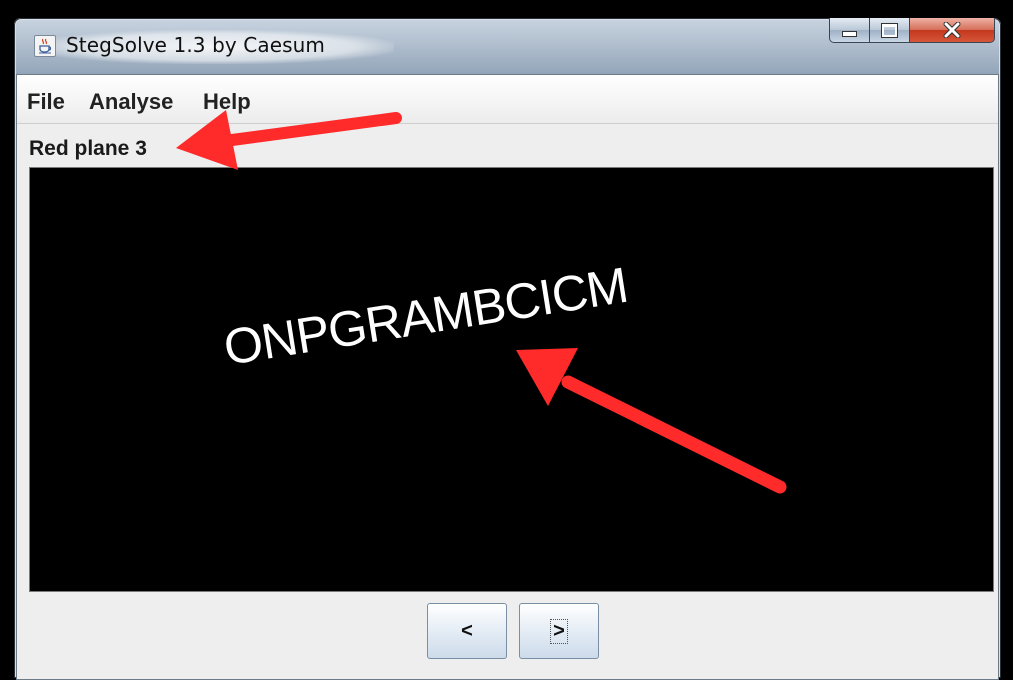  Describe the element at coordinates (651, 421) in the screenshot. I see `arrow-to-hidden-text` at that location.